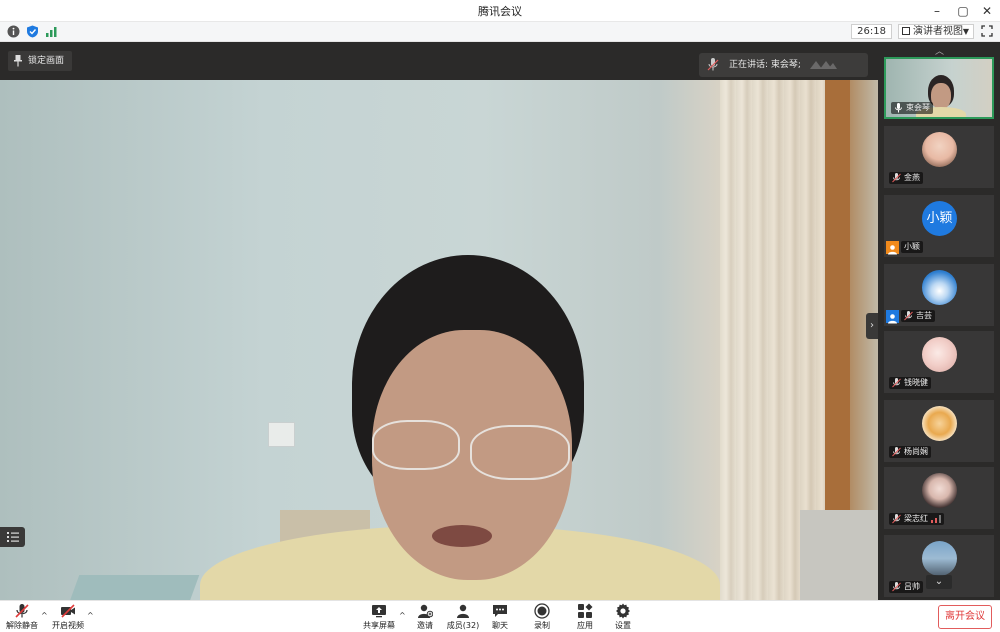  I want to click on sky-avatar-icon, so click(939, 287).